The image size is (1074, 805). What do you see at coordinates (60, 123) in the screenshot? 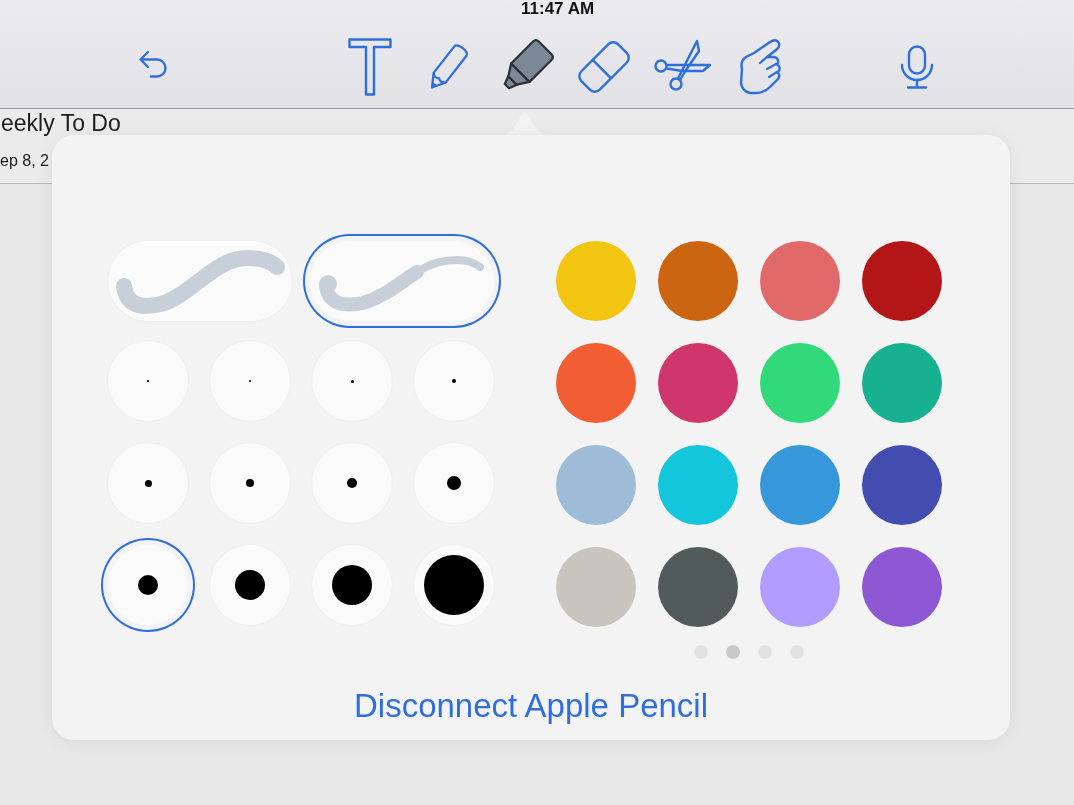
I see `document-title: eekly To Do` at bounding box center [60, 123].